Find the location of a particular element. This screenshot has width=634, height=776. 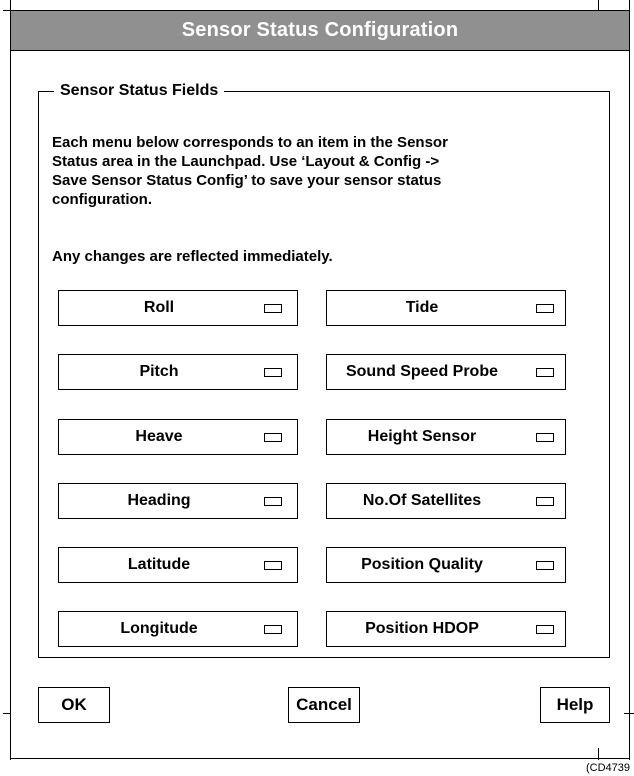

sensor-label: Heave is located at coordinates (159, 436).